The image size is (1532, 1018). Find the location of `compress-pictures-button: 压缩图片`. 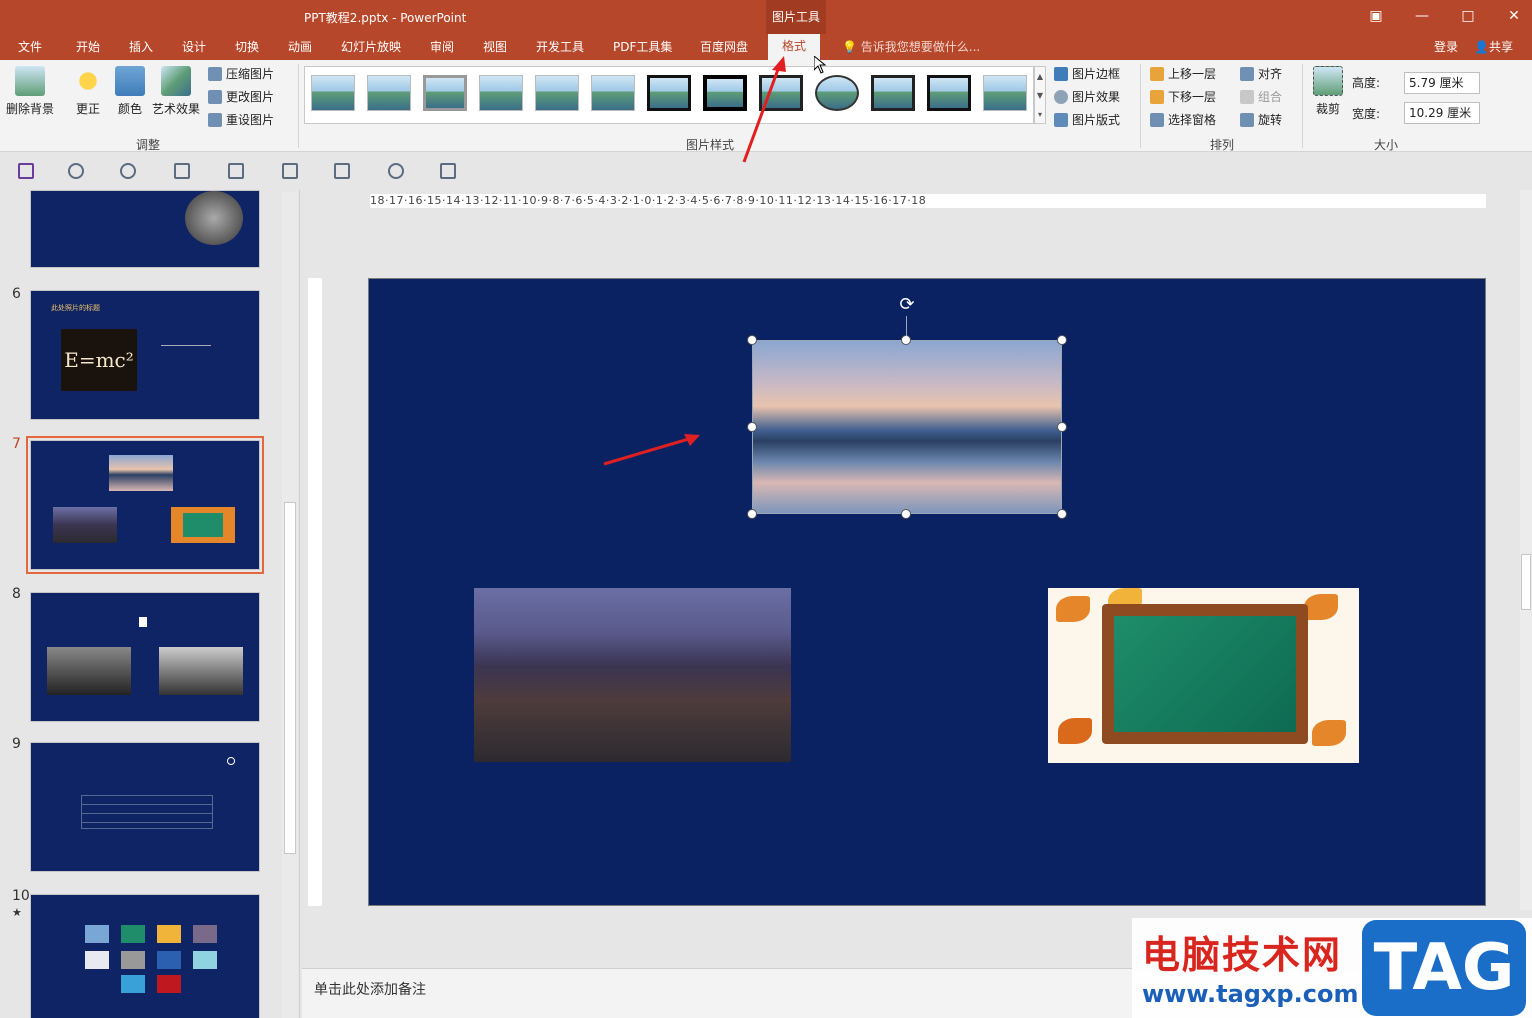

compress-pictures-button: 压缩图片 is located at coordinates (240, 74).